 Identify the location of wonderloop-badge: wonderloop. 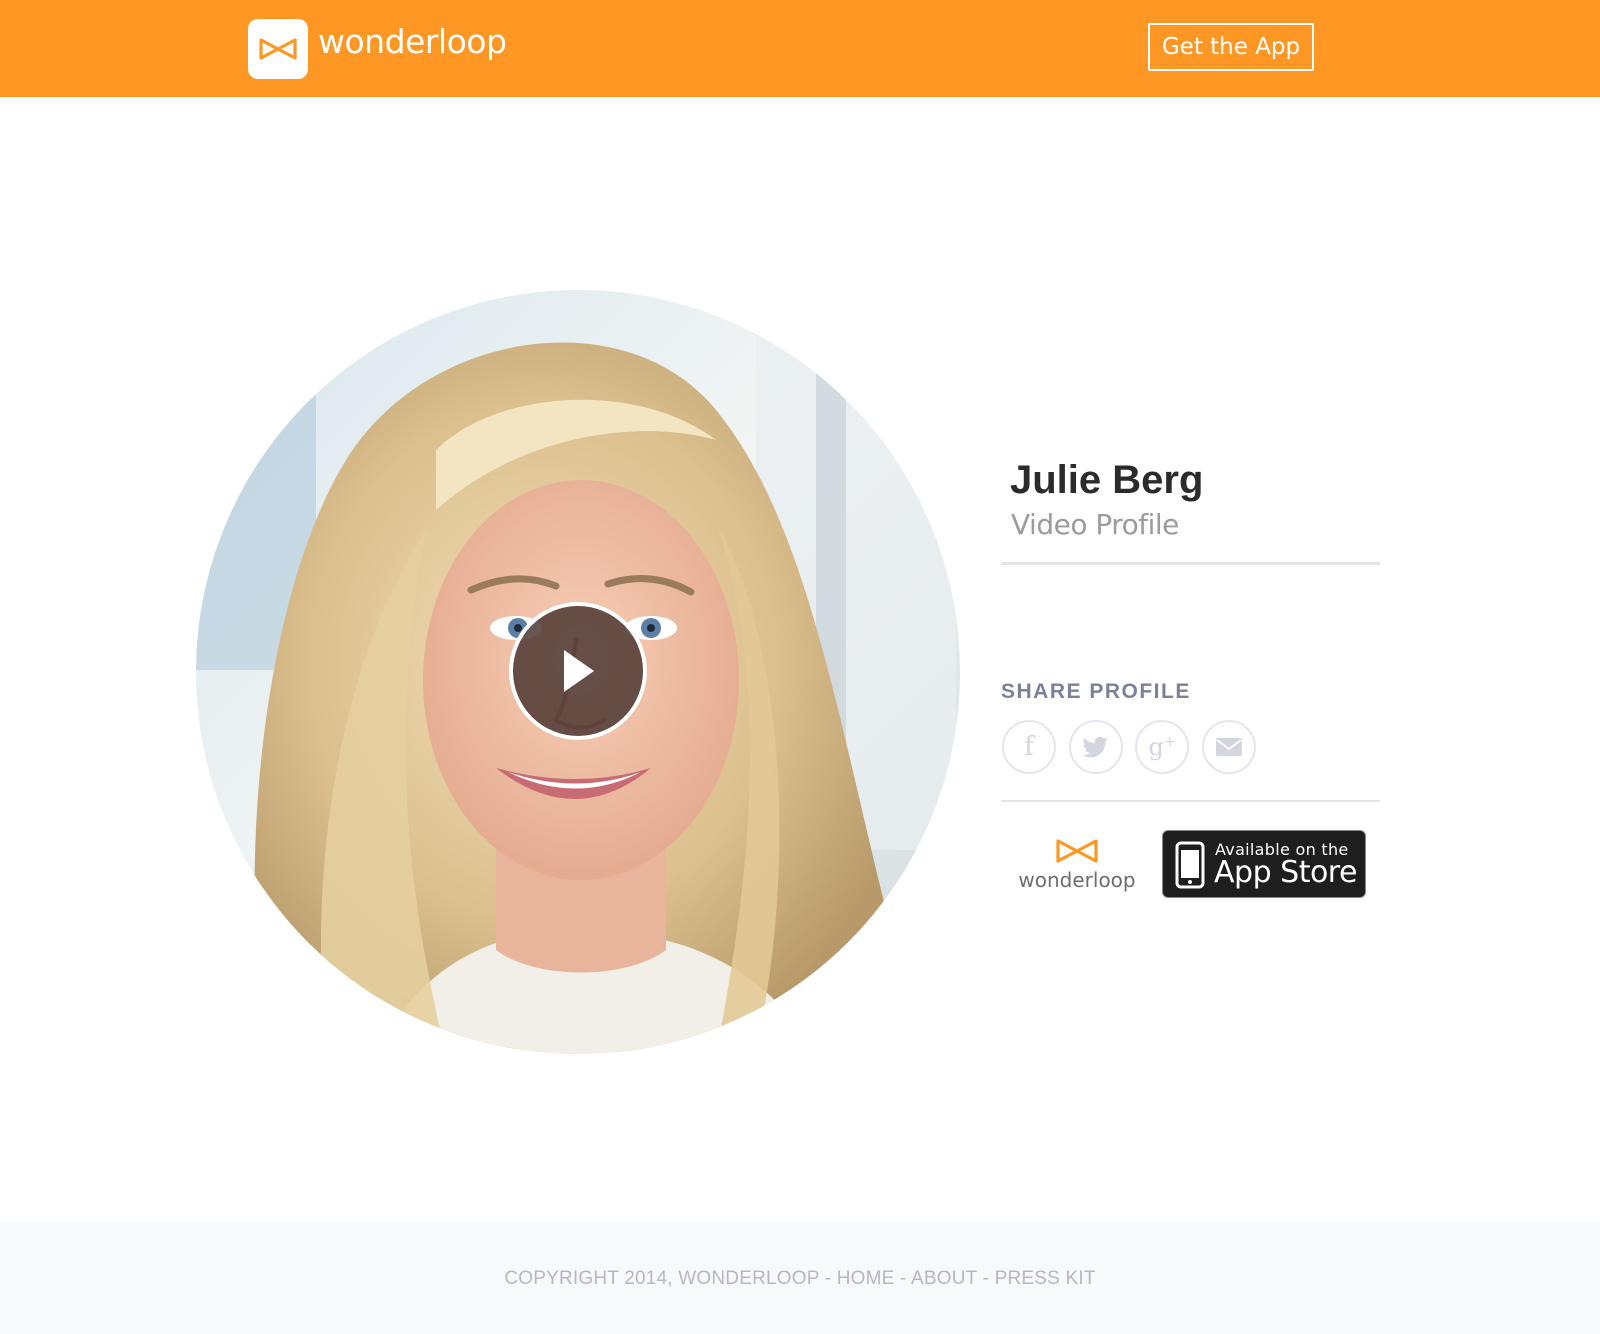
(1077, 866).